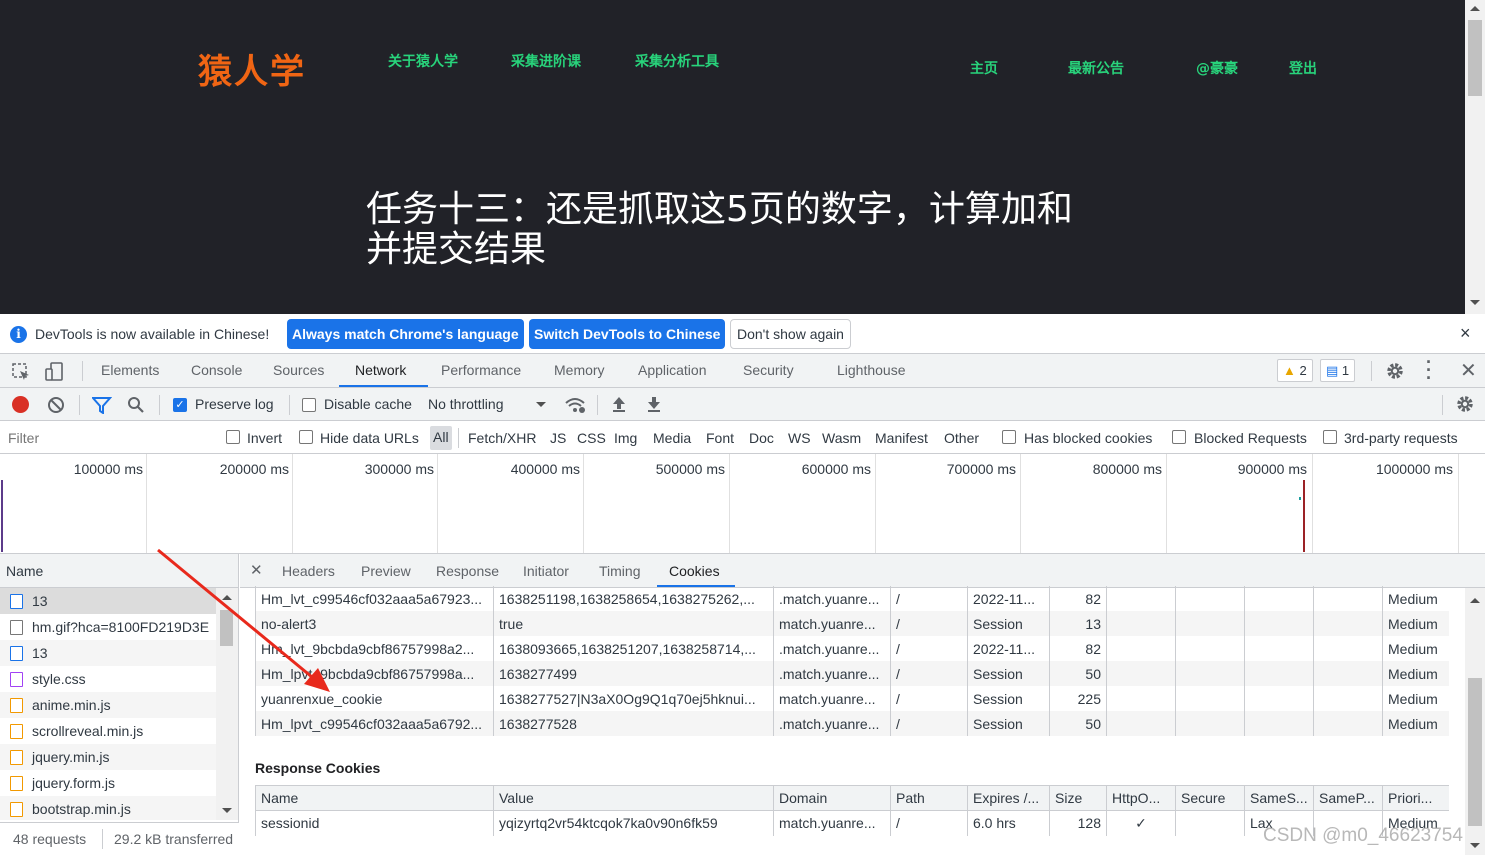  Describe the element at coordinates (20, 404) in the screenshot. I see `record-icon` at that location.